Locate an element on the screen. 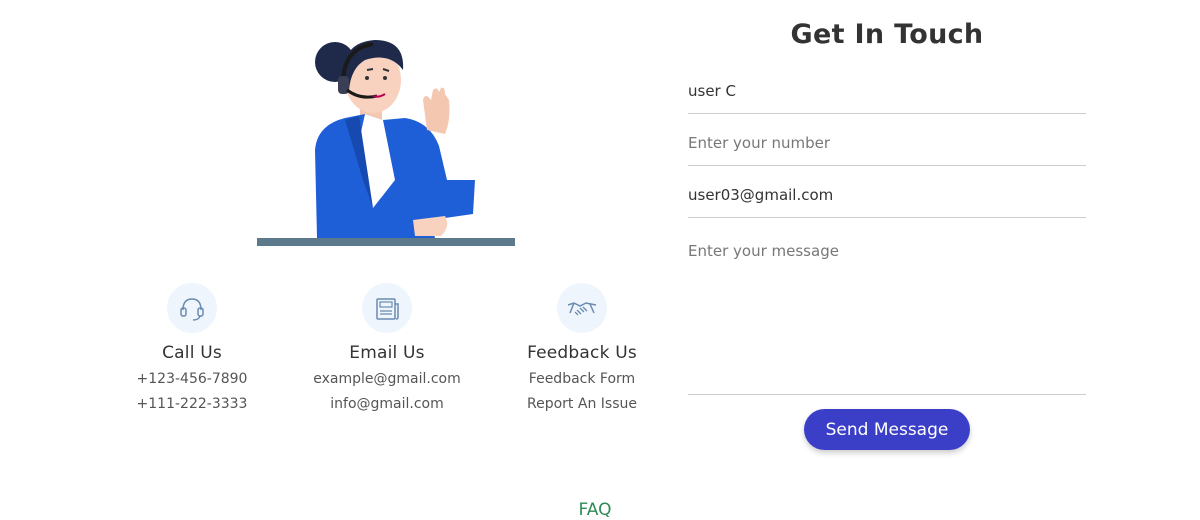 This screenshot has height=520, width=1200. phone-number: +123-456-7890 is located at coordinates (192, 379).